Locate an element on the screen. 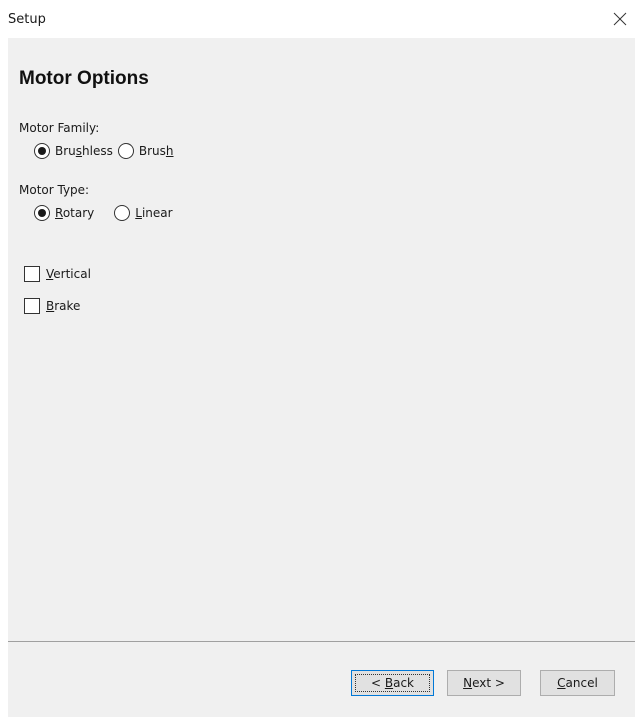 Image resolution: width=635 pixels, height=717 pixels. close-button is located at coordinates (620, 19).